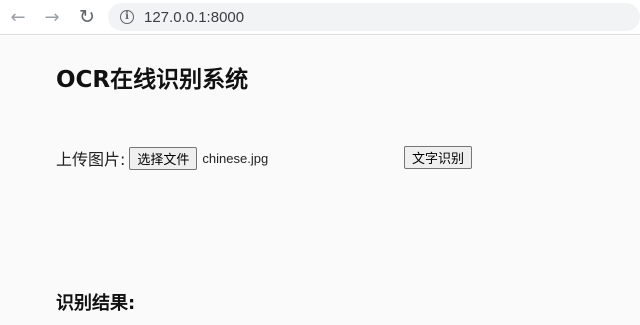 The image size is (640, 325). I want to click on choose-file-button: 选择文件, so click(163, 158).